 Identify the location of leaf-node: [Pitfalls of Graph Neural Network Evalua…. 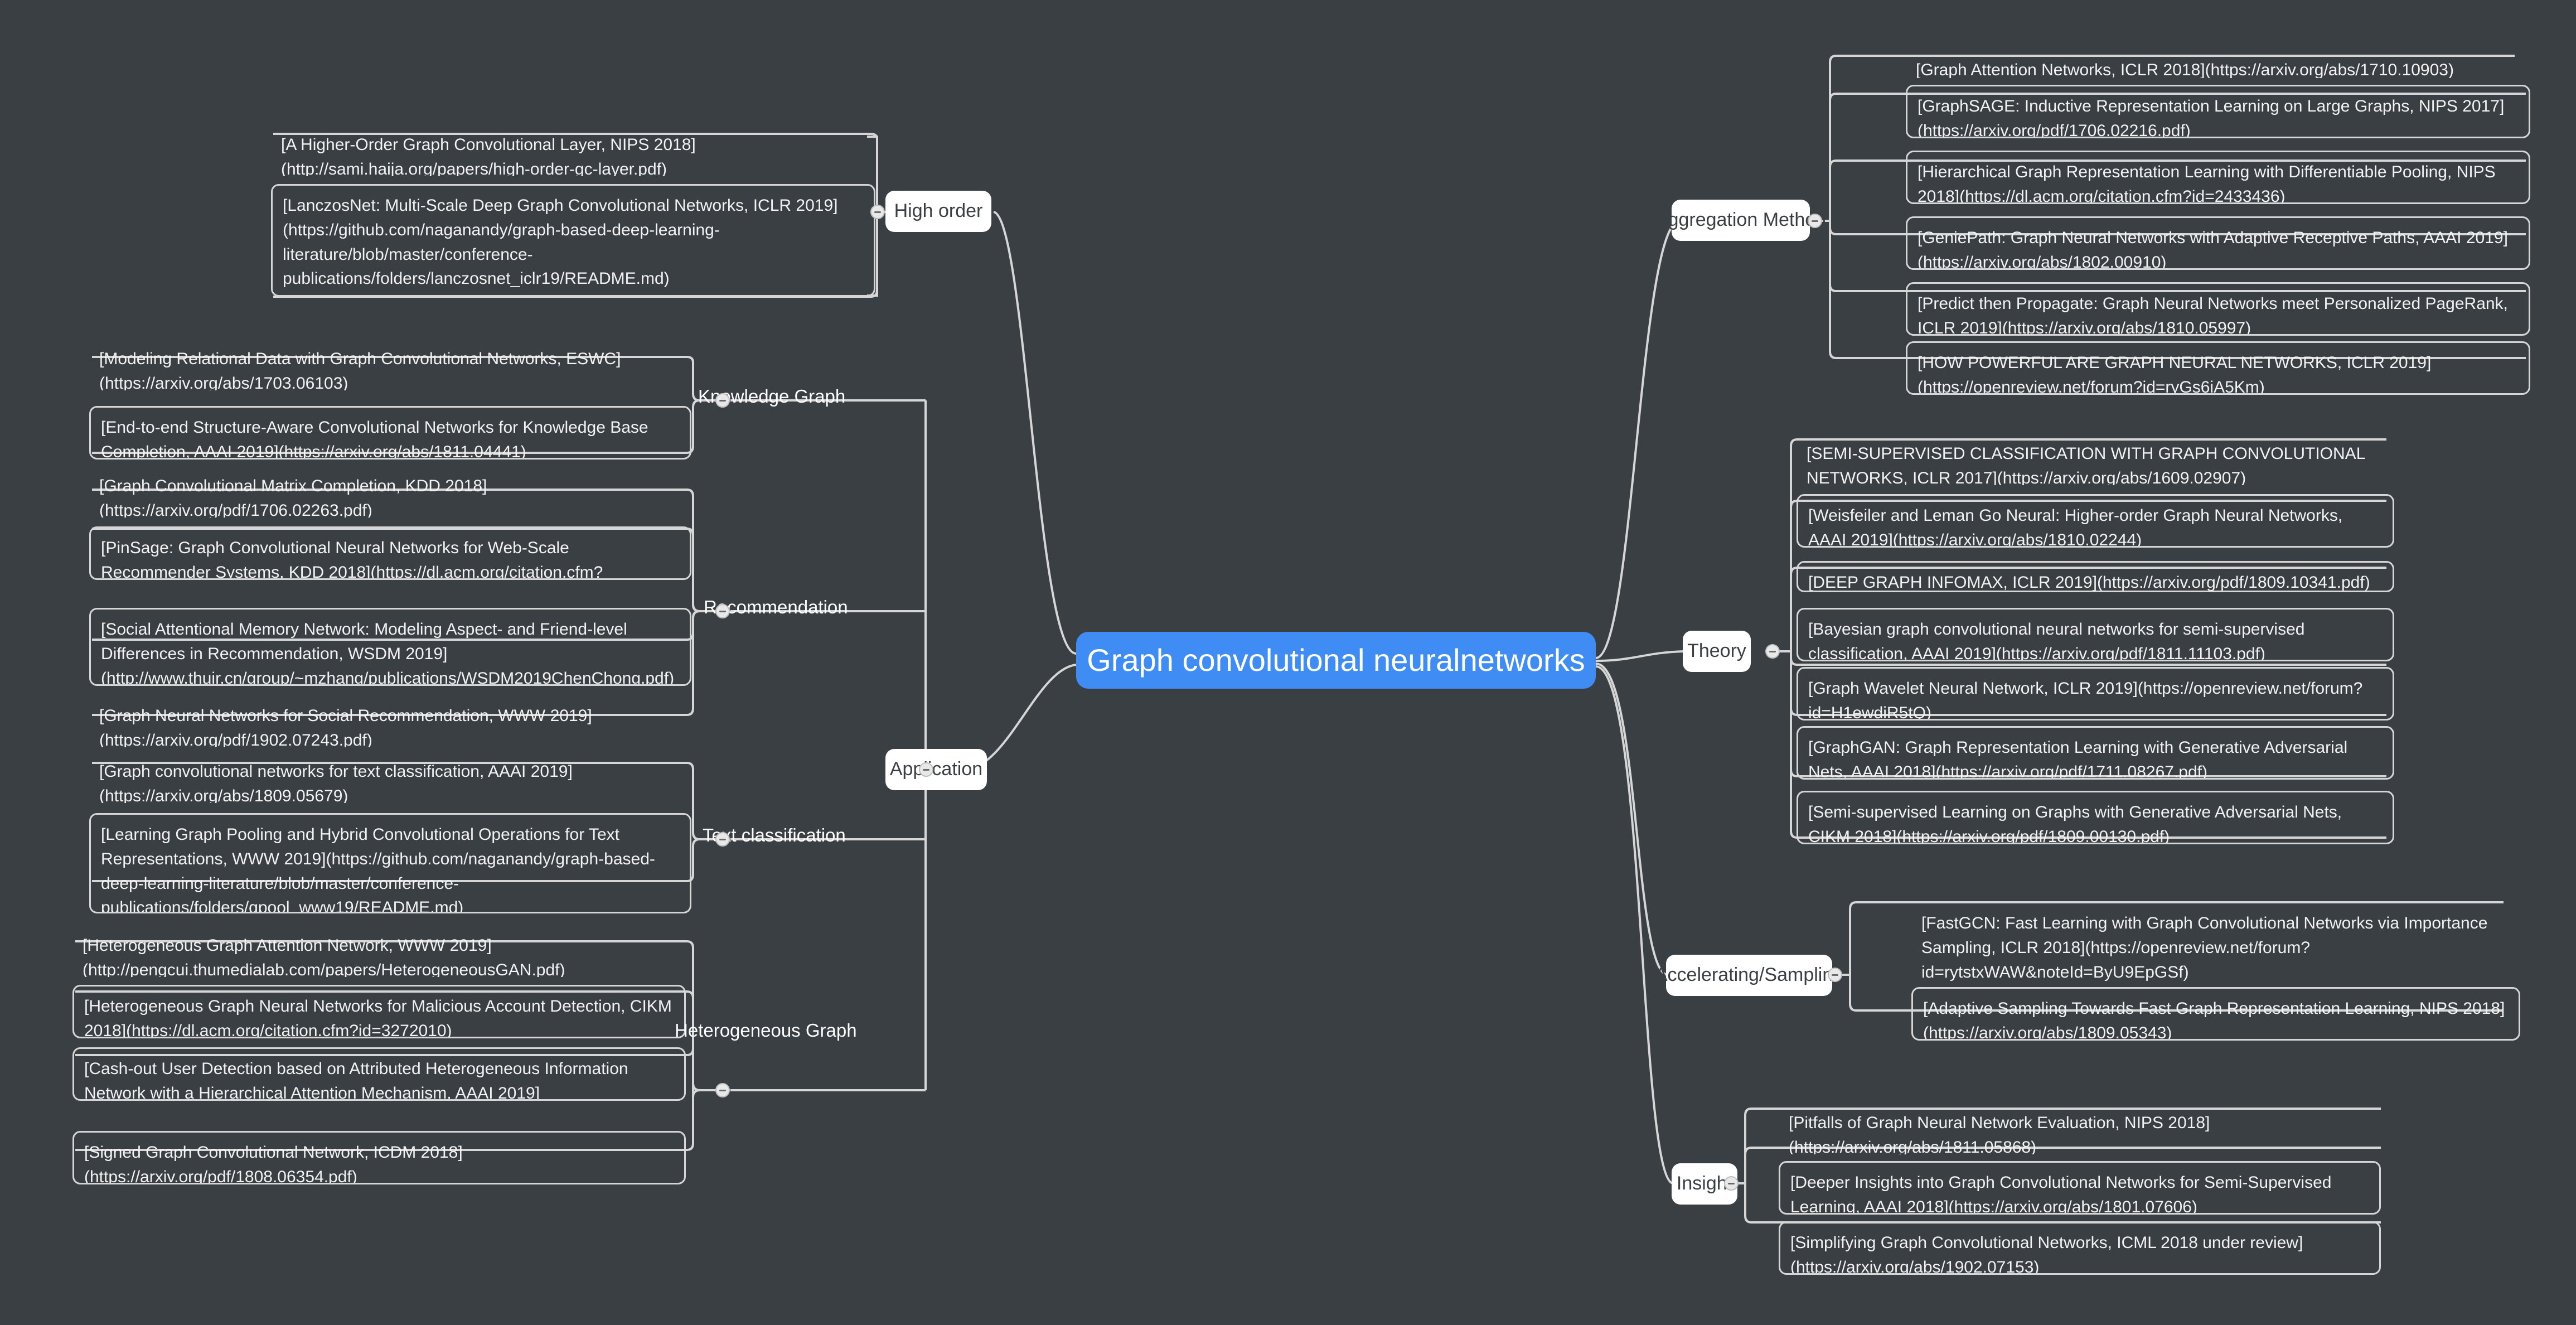
(2080, 1128).